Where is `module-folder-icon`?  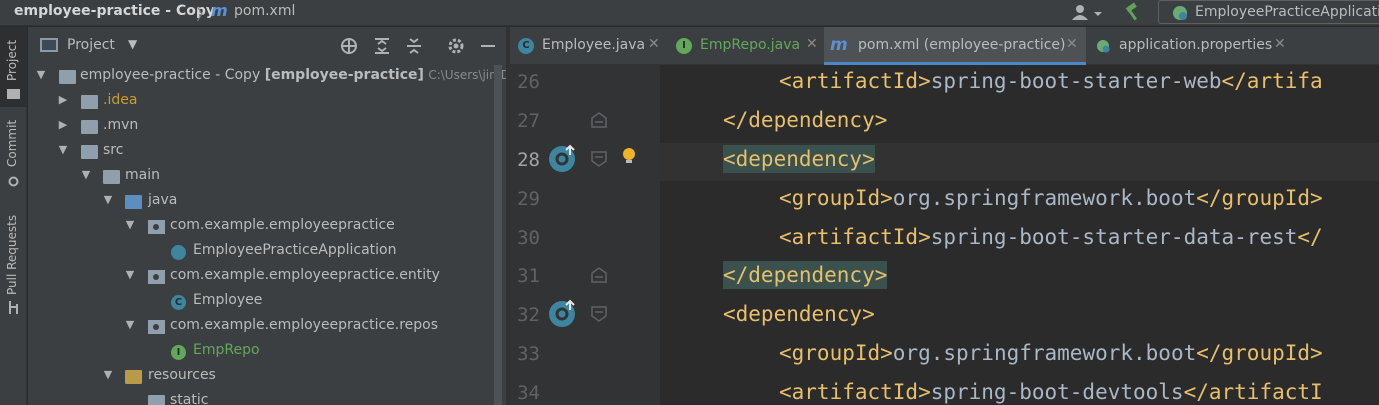
module-folder-icon is located at coordinates (67, 77).